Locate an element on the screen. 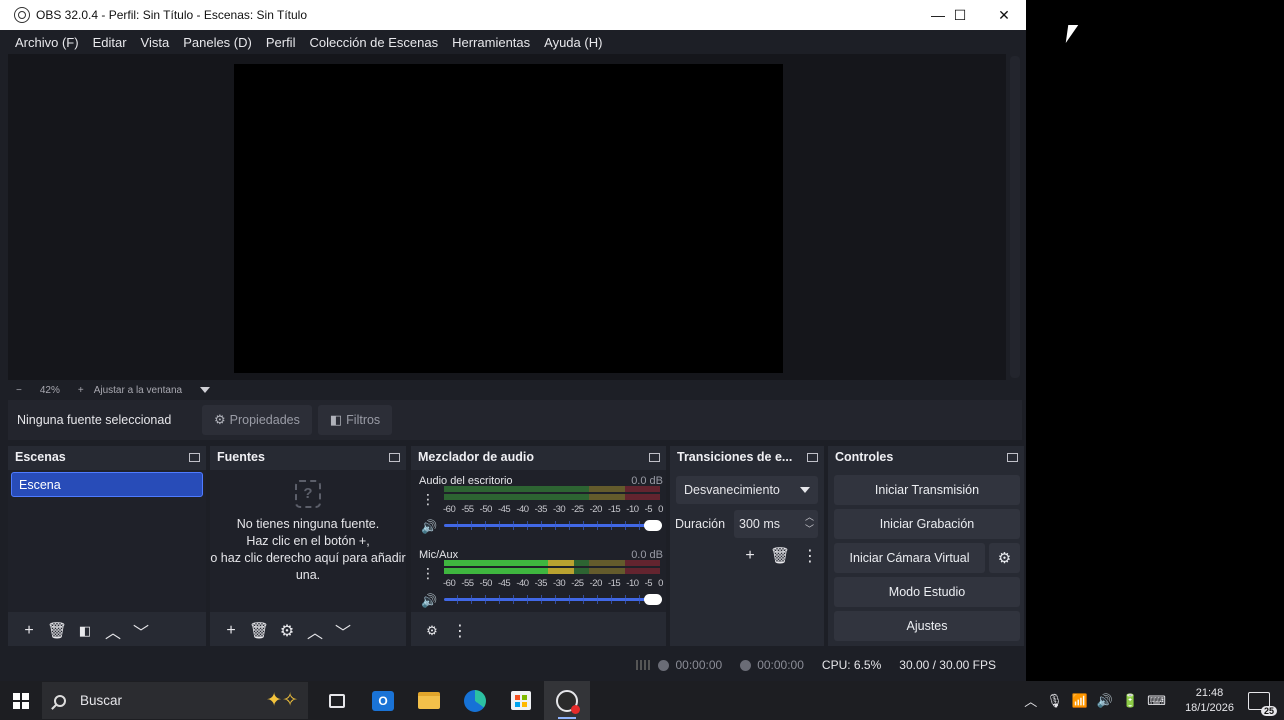  duration-label: Duración is located at coordinates (700, 524).